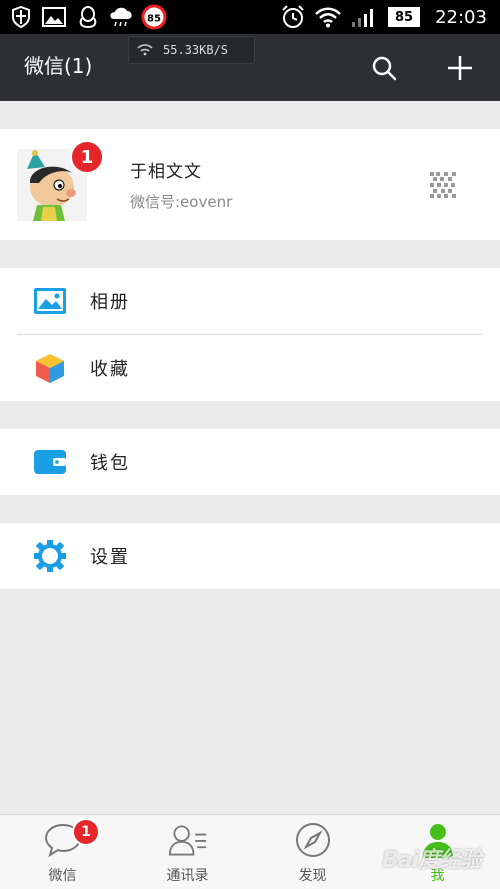  I want to click on page-title: 微信(1), so click(58, 66).